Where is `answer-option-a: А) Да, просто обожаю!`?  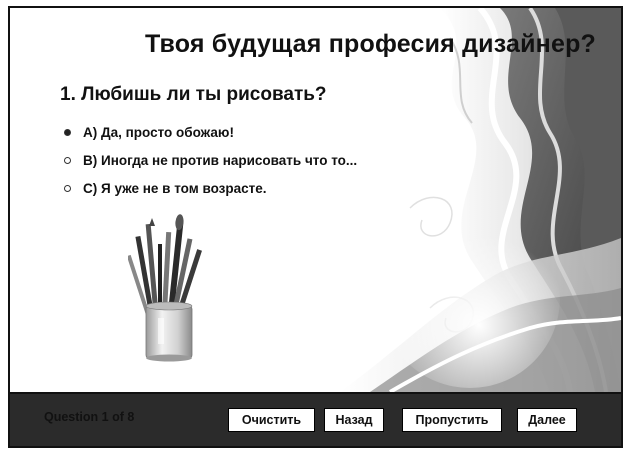 answer-option-a: А) Да, просто обожаю! is located at coordinates (210, 132).